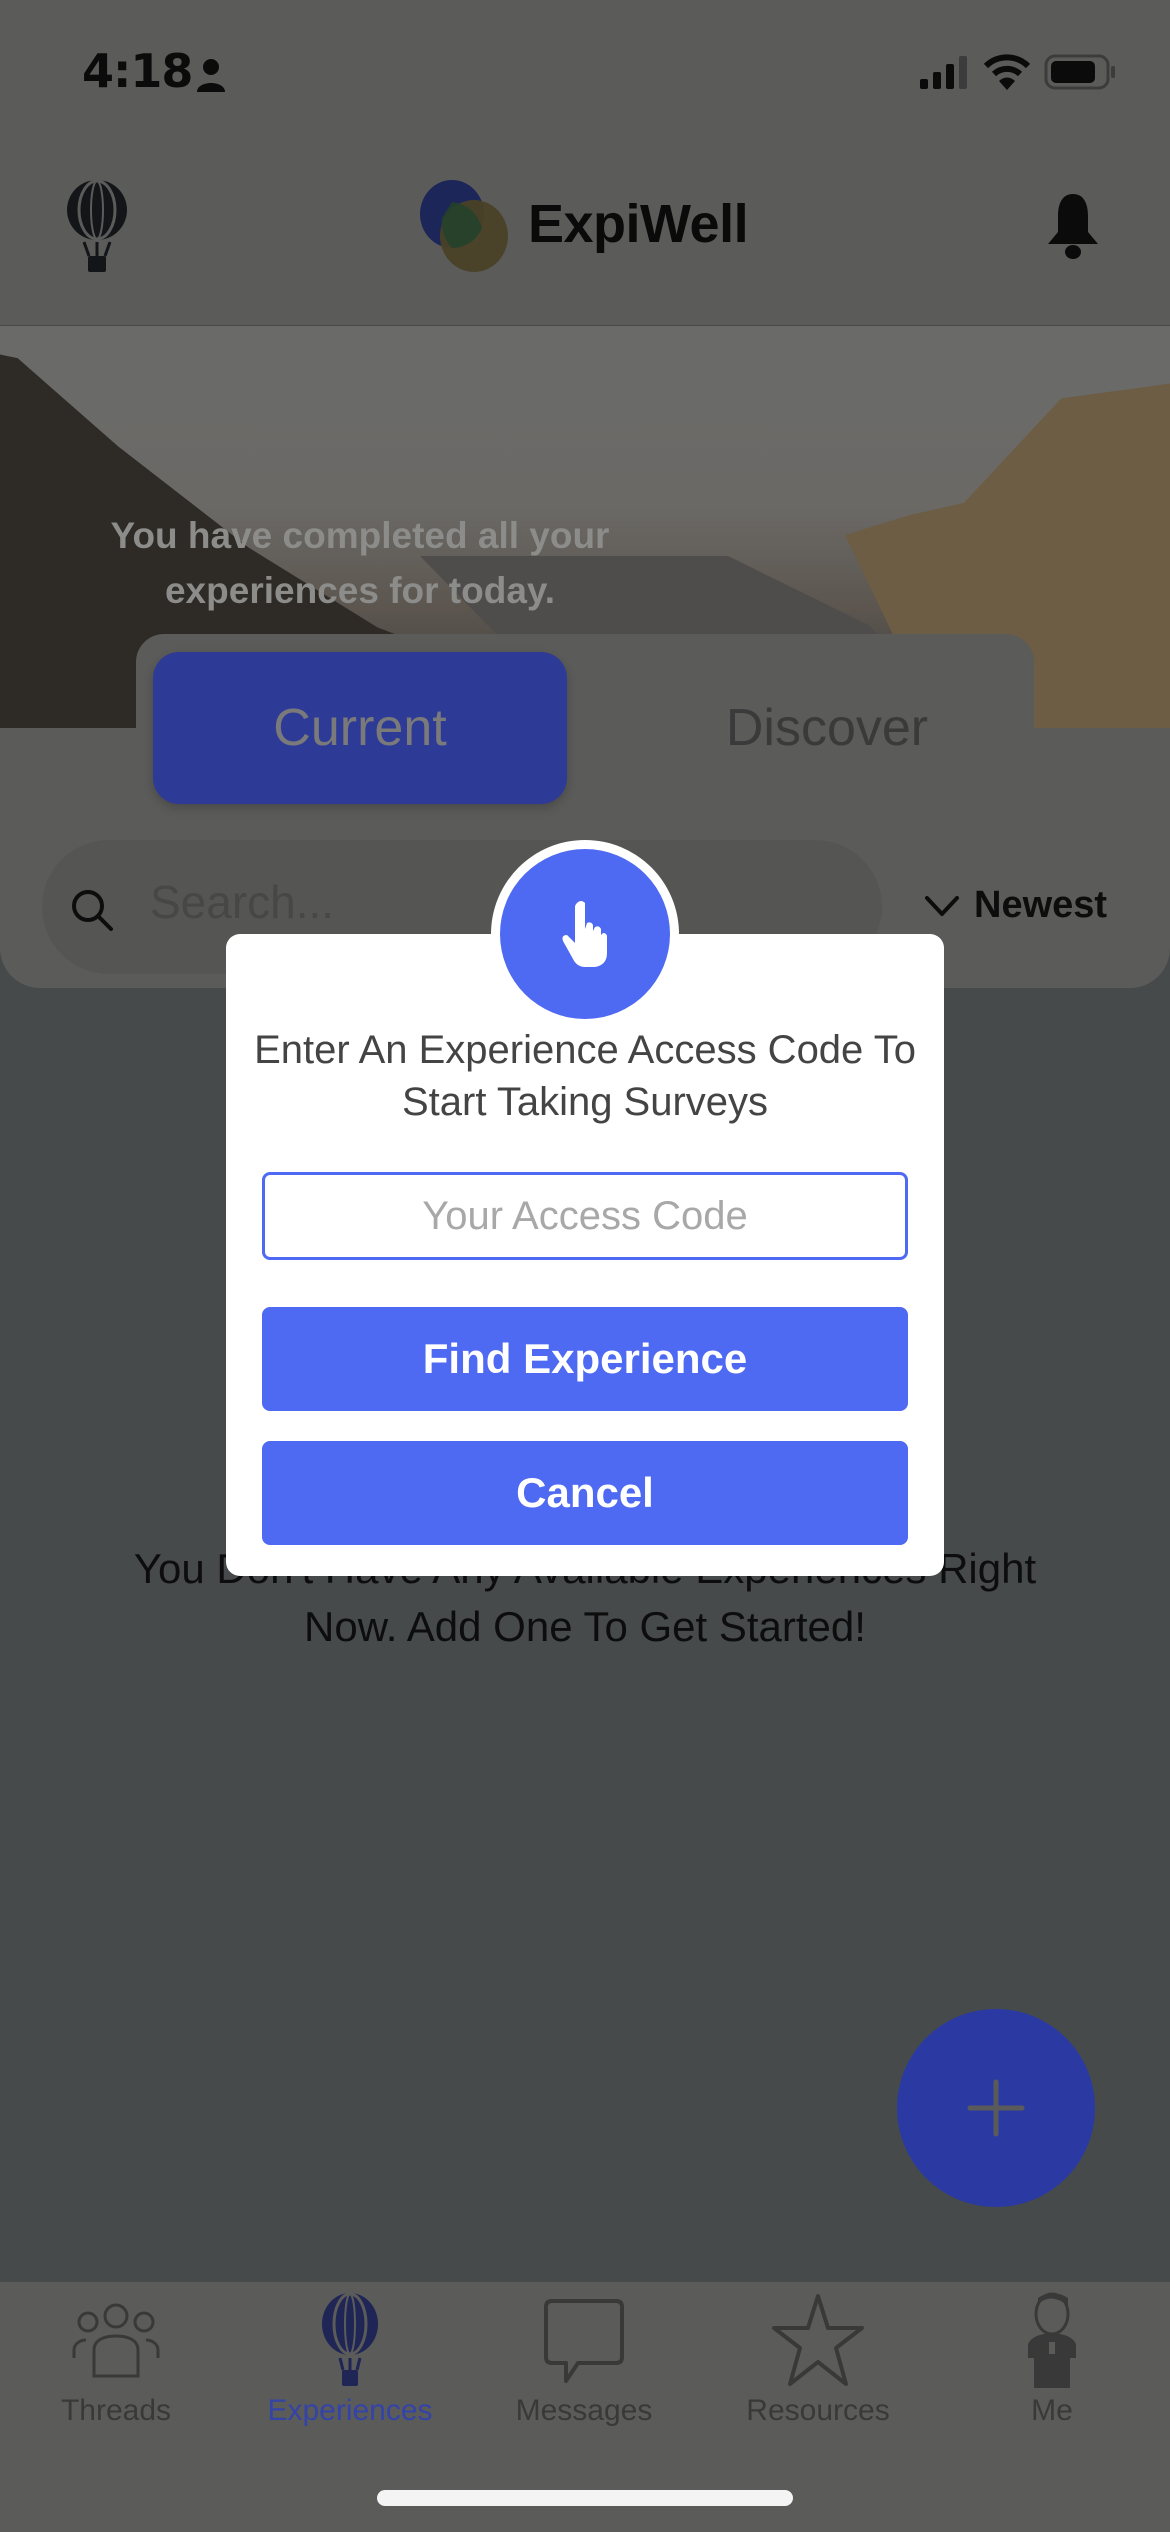 The width and height of the screenshot is (1170, 2532). I want to click on tab-discover: Discover, so click(827, 728).